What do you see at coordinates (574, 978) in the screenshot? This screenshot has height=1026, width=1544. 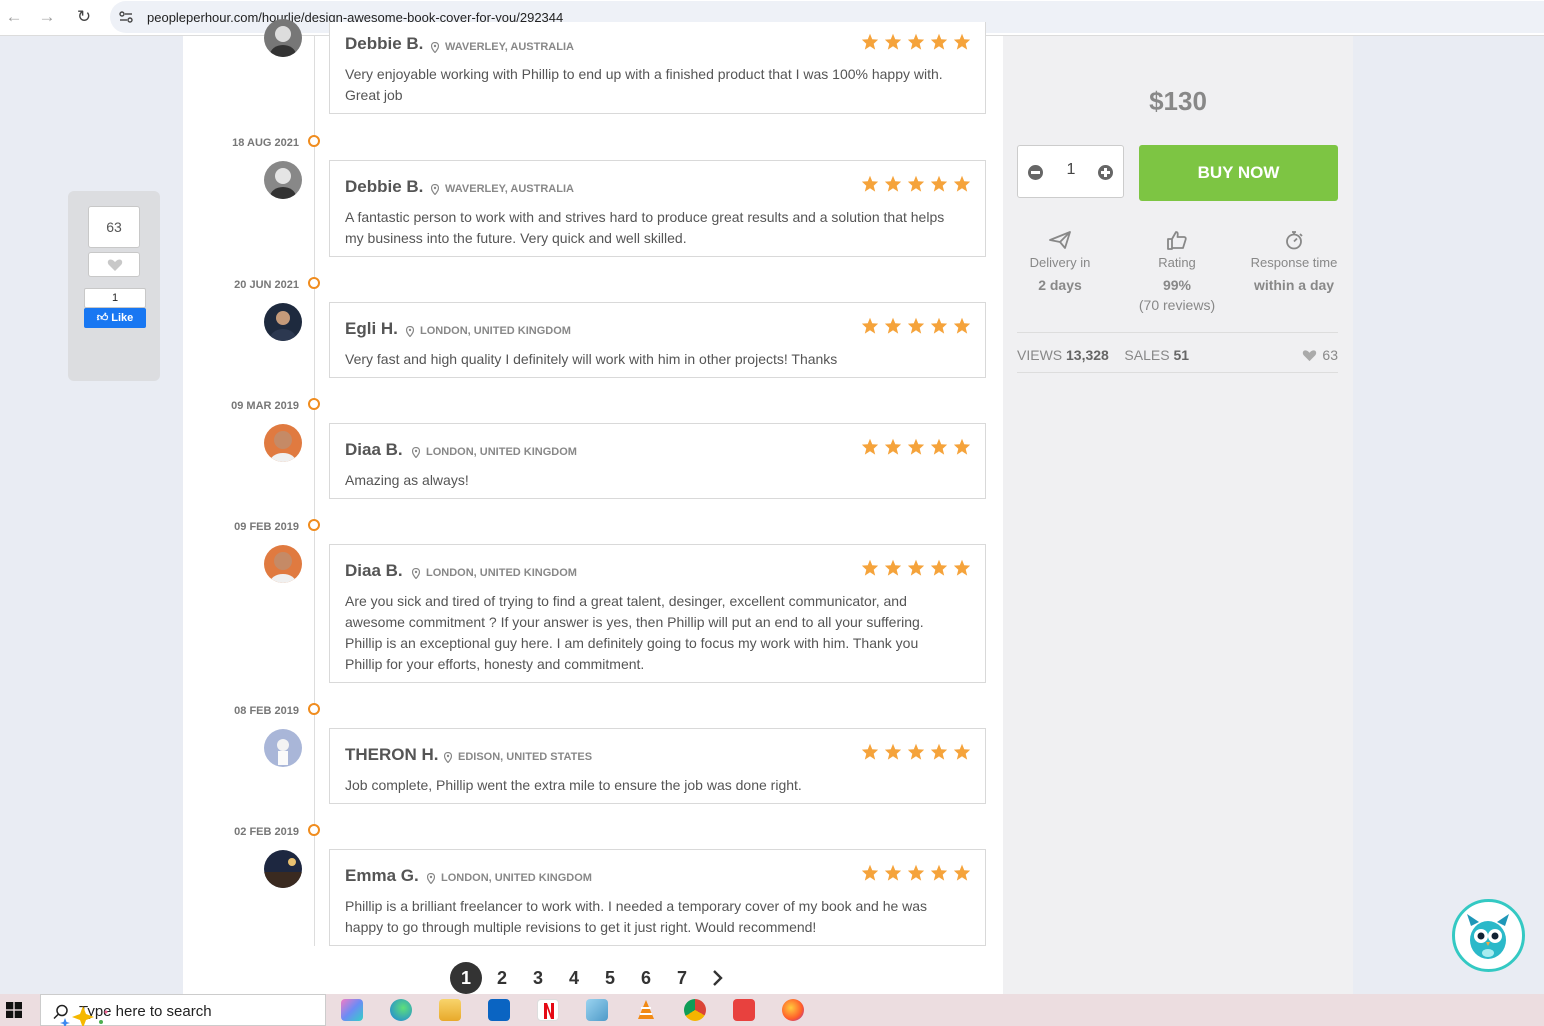 I see `page-4-link: 4` at bounding box center [574, 978].